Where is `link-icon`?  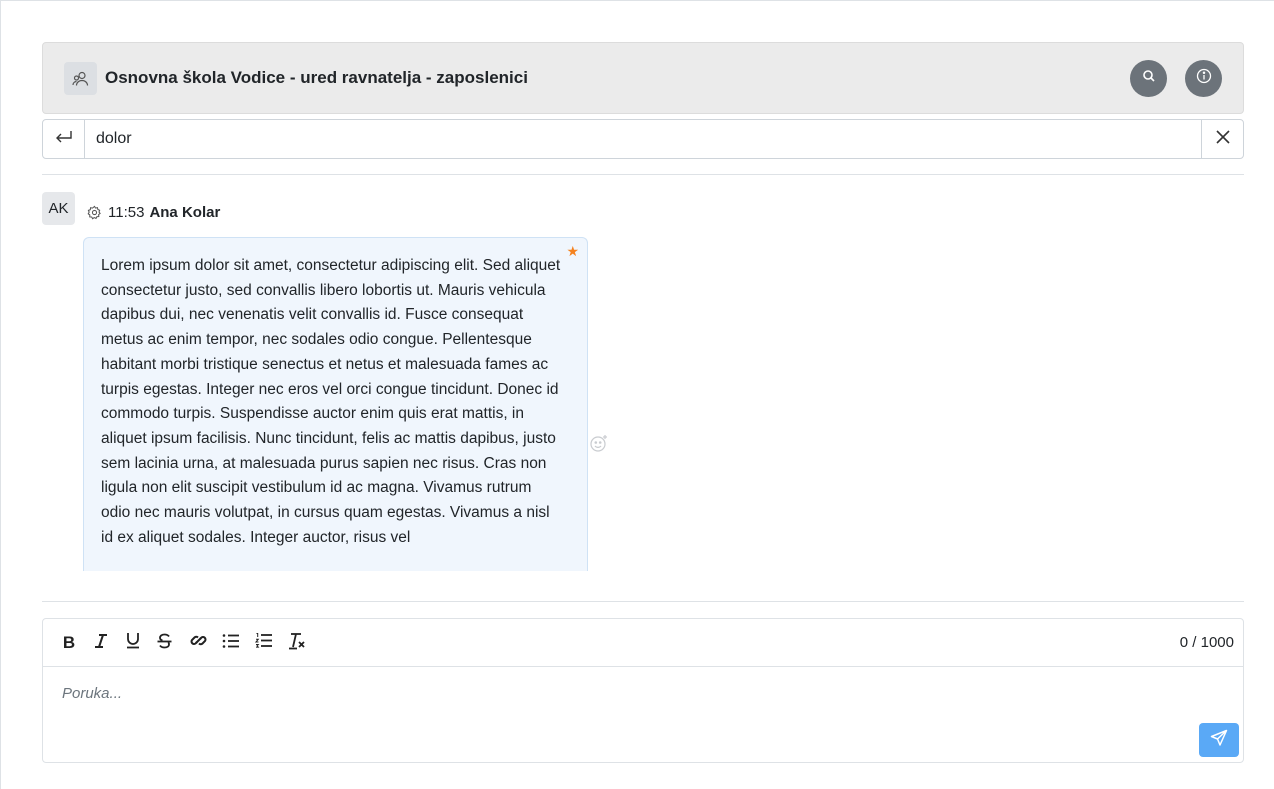
link-icon is located at coordinates (198, 643).